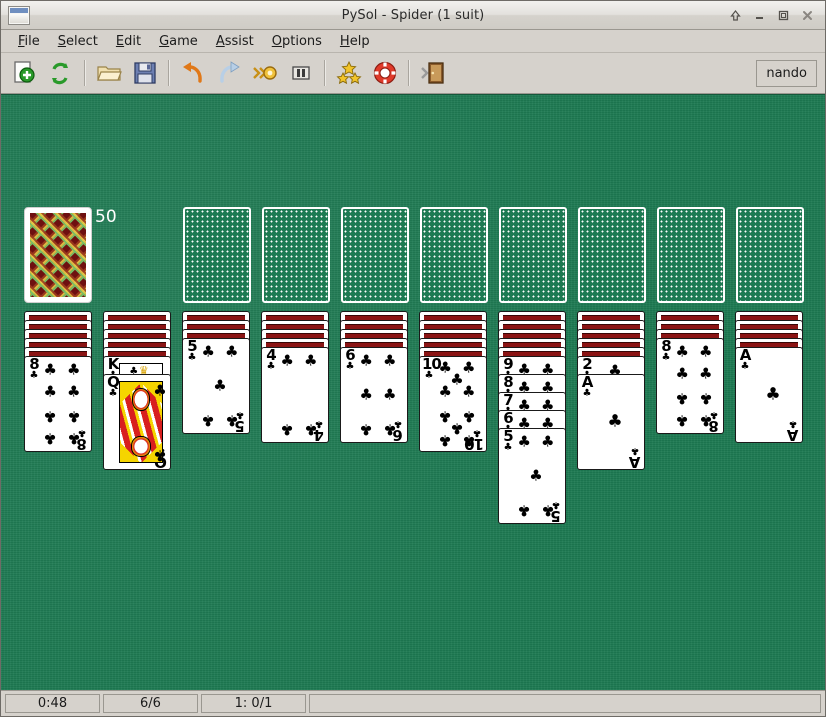  What do you see at coordinates (160, 390) in the screenshot?
I see `card-pip: ♣` at bounding box center [160, 390].